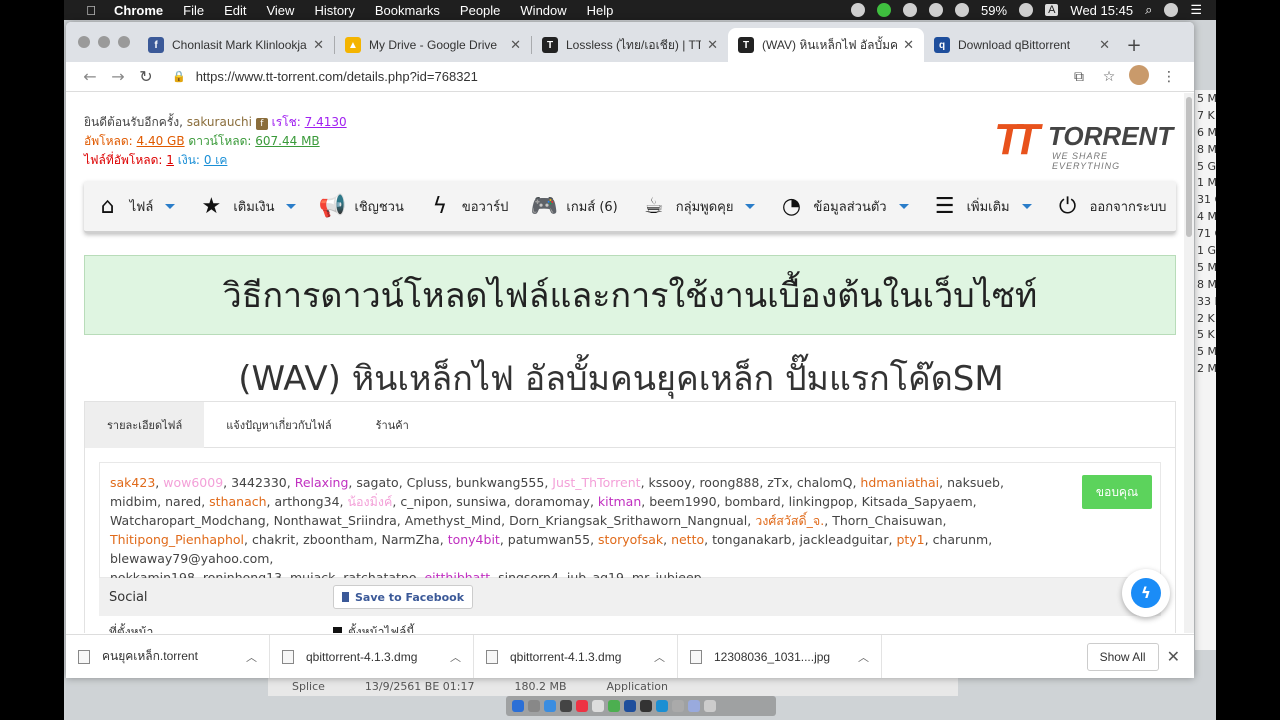  Describe the element at coordinates (236, 45) in the screenshot. I see `browser-tab: f Chonlasit Mark Klinlookjan ✕` at that location.